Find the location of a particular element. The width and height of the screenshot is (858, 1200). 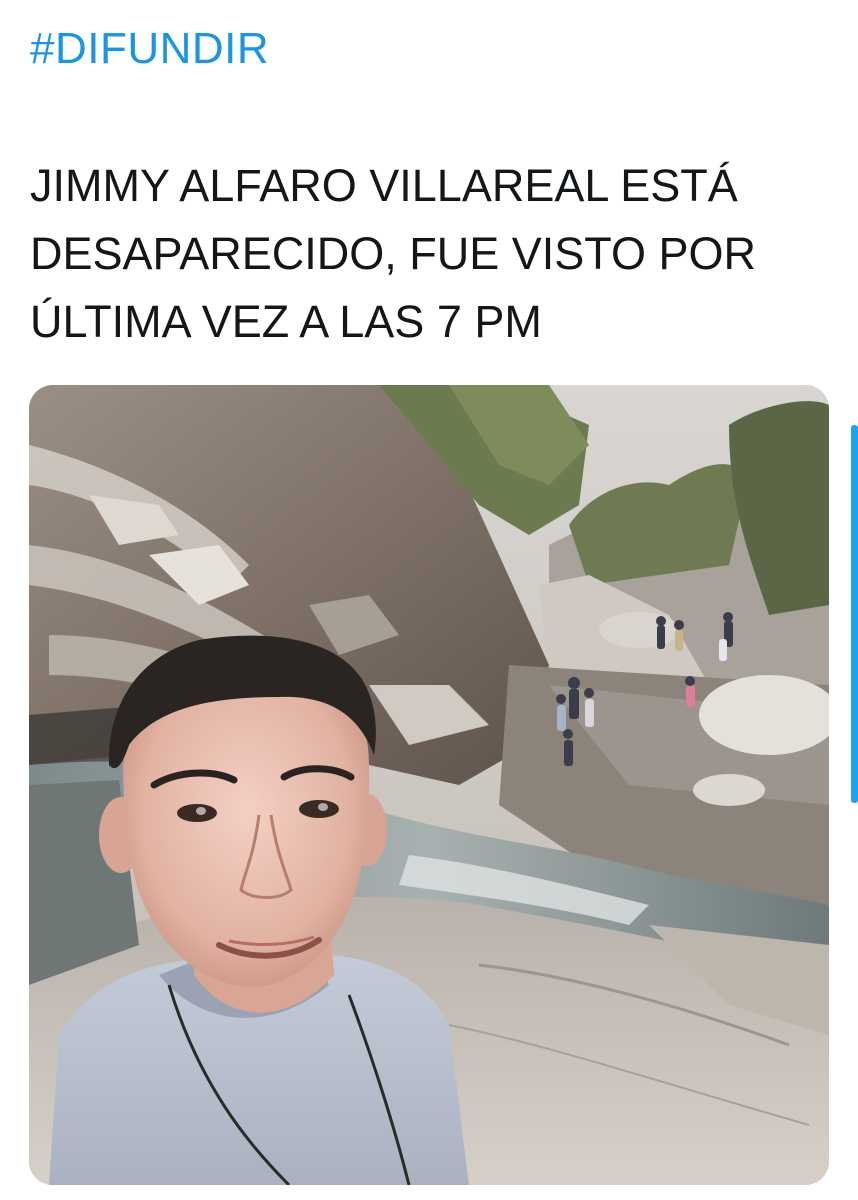

tweet-text-line: DESAPARECIDO, FUE VISTO POR is located at coordinates (393, 253).